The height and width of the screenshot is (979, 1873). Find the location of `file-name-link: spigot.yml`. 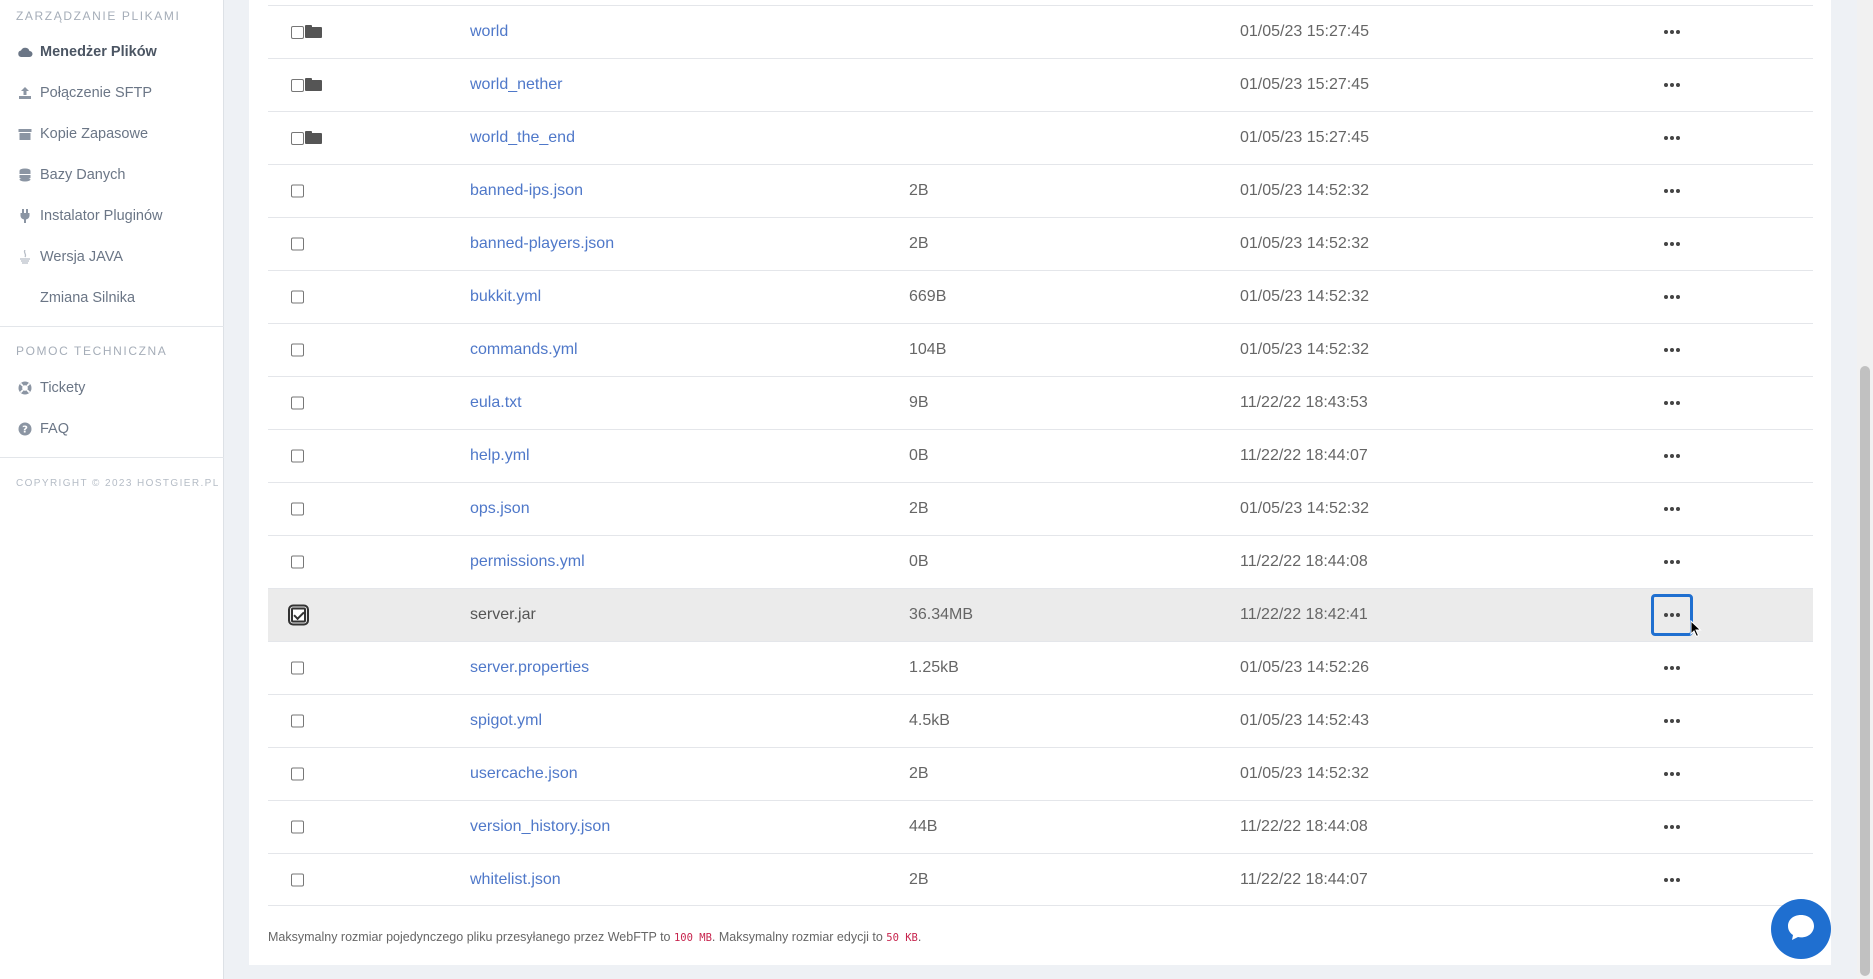

file-name-link: spigot.yml is located at coordinates (506, 721).